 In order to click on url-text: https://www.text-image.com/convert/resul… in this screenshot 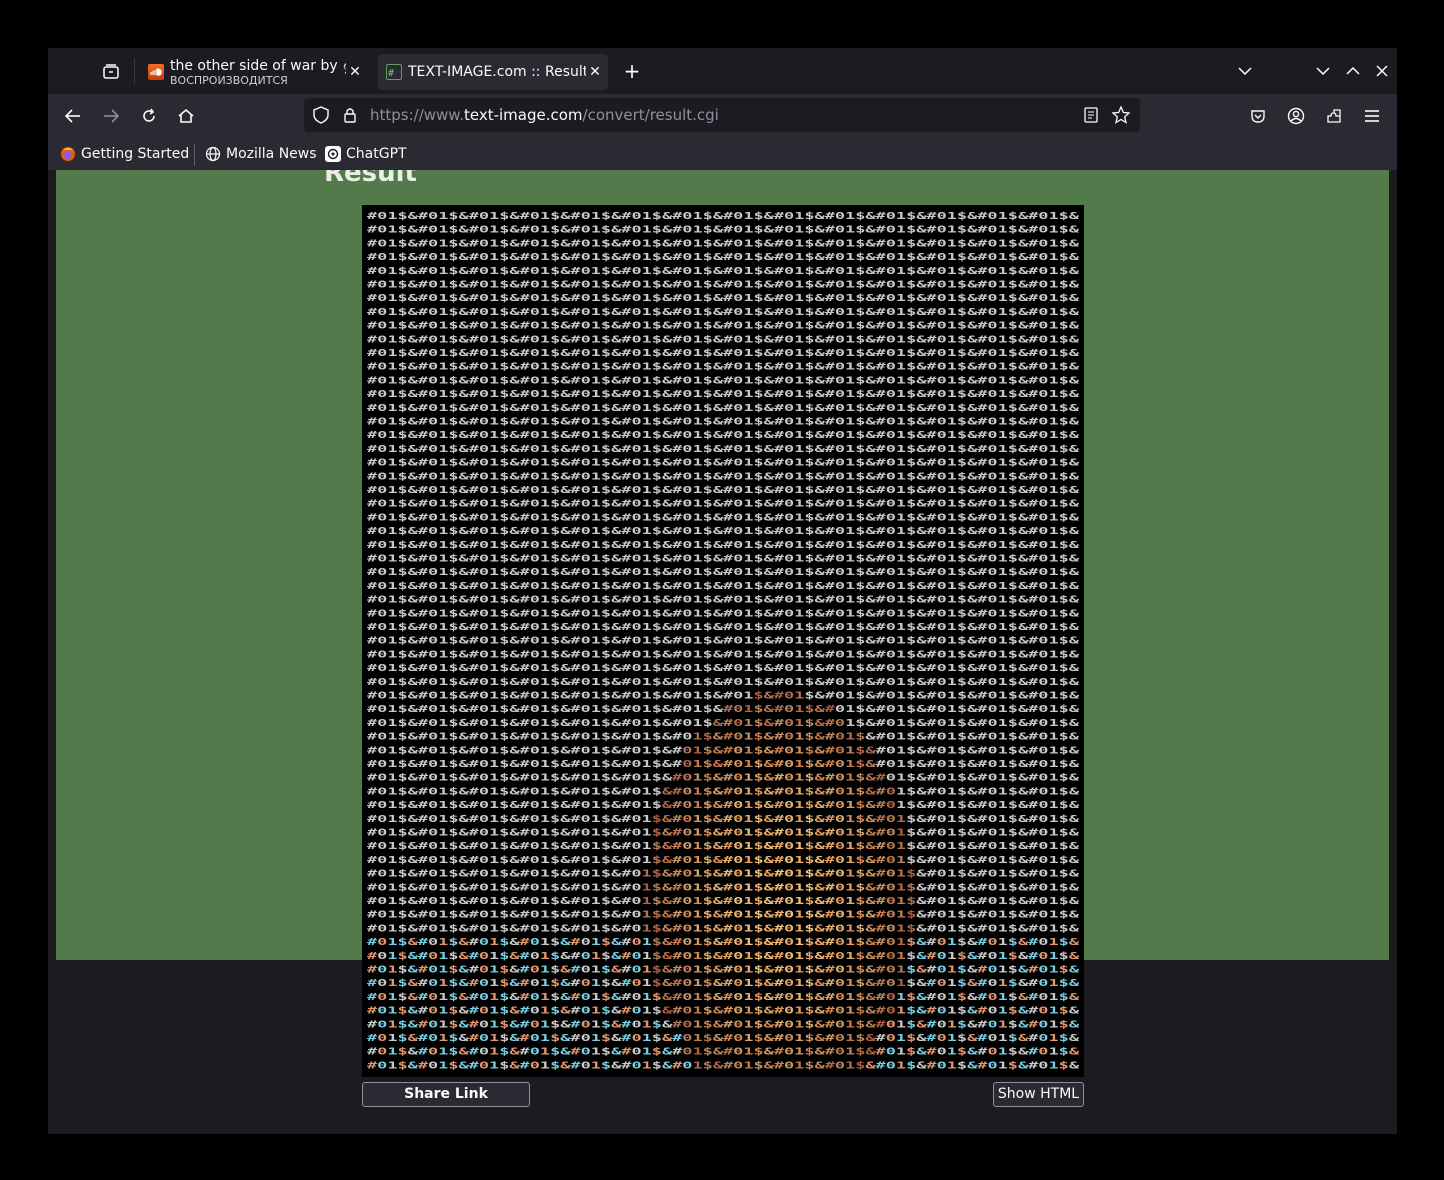, I will do `click(544, 115)`.